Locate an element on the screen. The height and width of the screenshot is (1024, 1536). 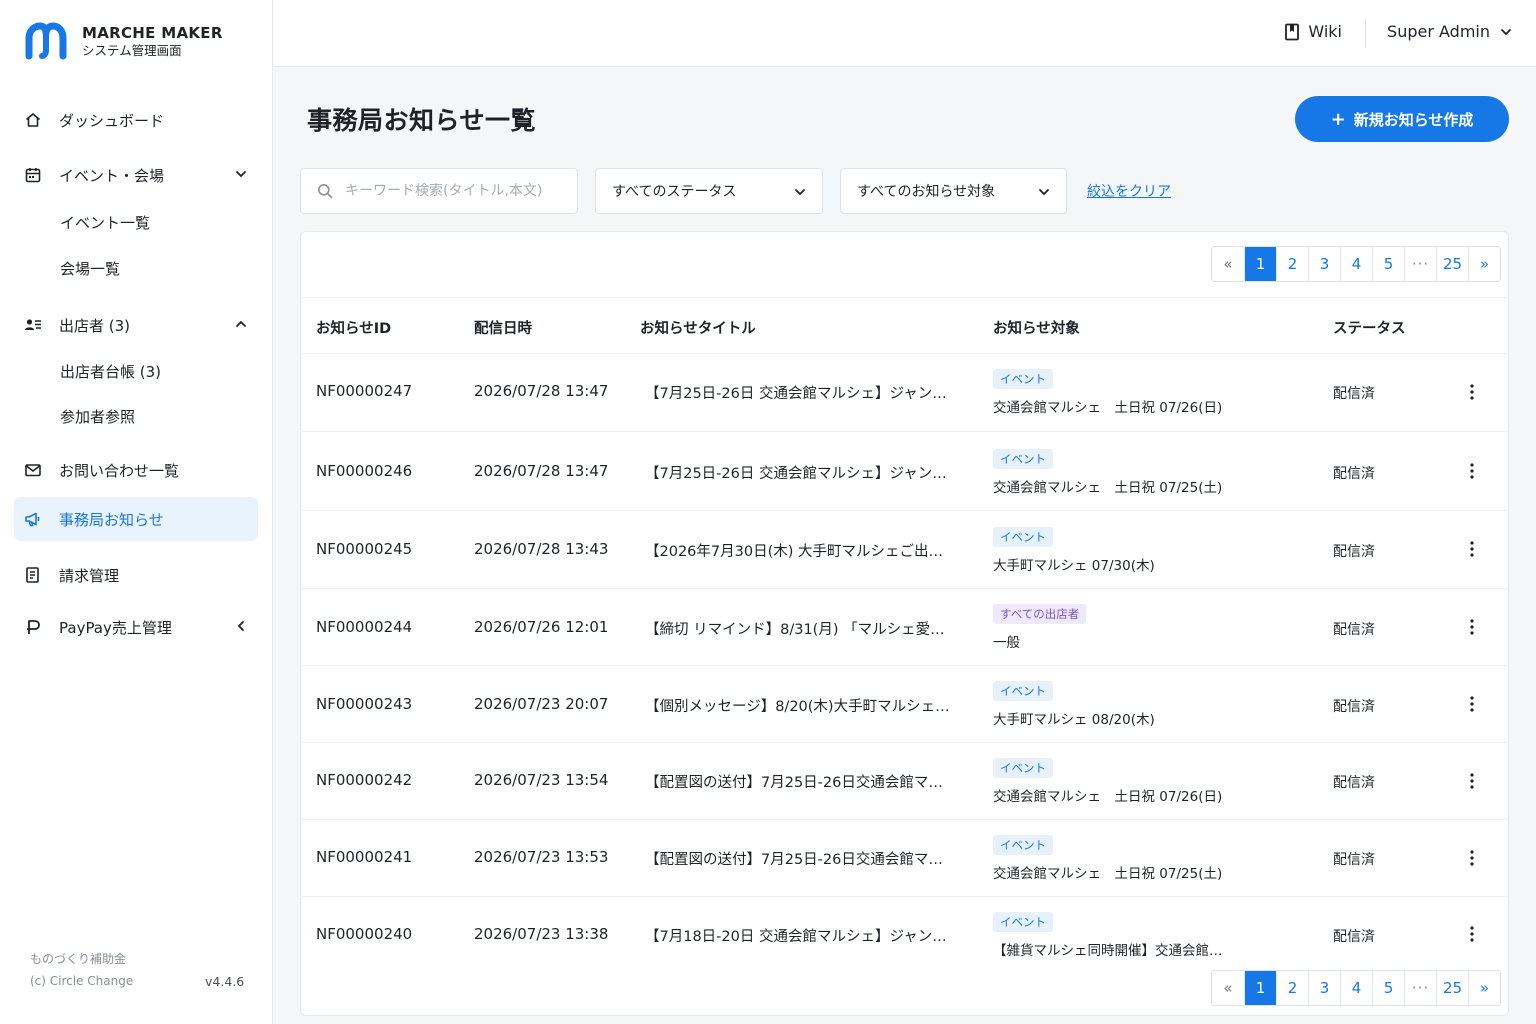
sidebar-item-dashboard: ダッシュボード is located at coordinates (136, 120).